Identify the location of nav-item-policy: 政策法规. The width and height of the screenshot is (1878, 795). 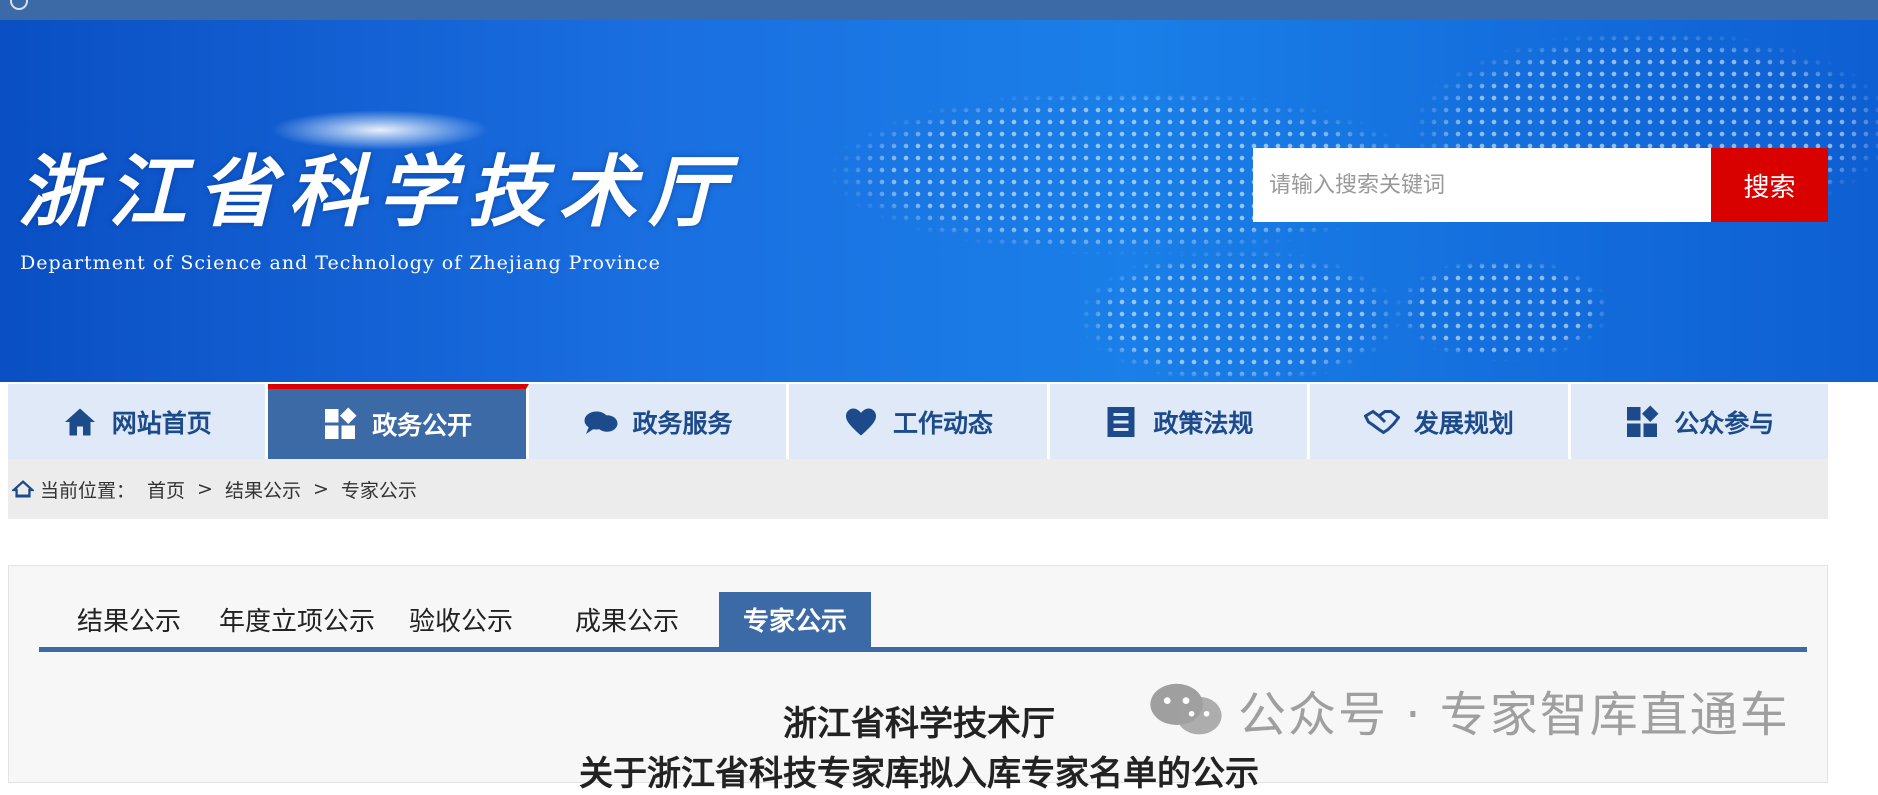
(1180, 421).